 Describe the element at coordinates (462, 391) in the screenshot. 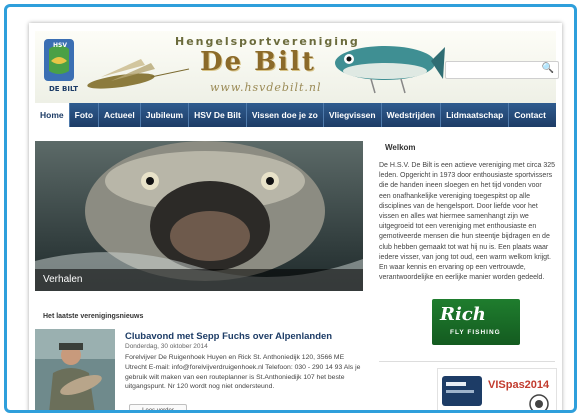

I see `vispas-card-icon` at that location.